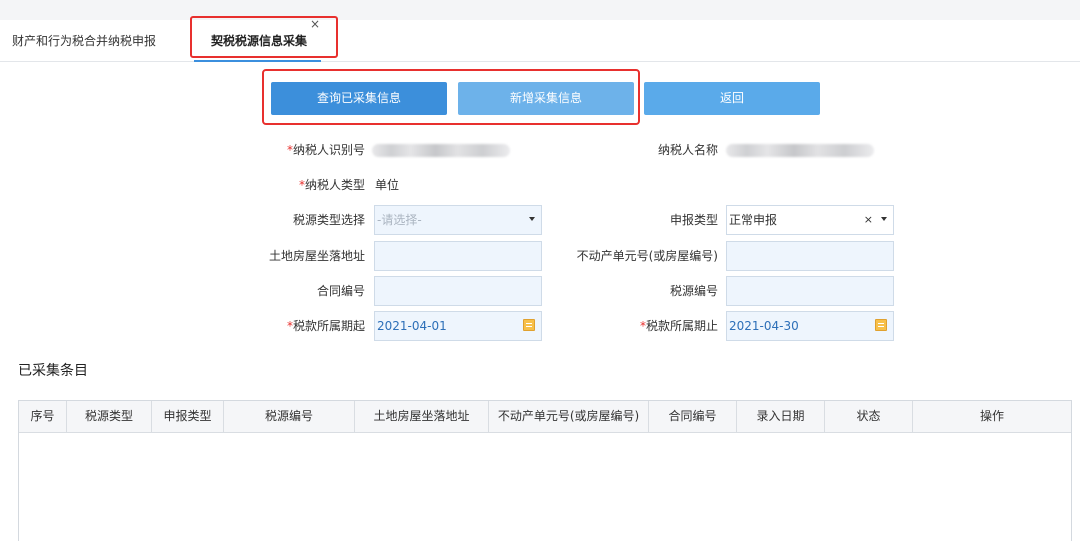 This screenshot has height=541, width=1080. What do you see at coordinates (458, 220) in the screenshot?
I see `source-type-select: -请选择-` at bounding box center [458, 220].